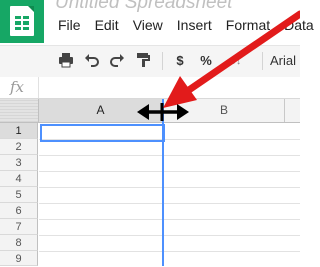 This screenshot has width=320, height=267. I want to click on column-resize-cursor-icon, so click(163, 112).